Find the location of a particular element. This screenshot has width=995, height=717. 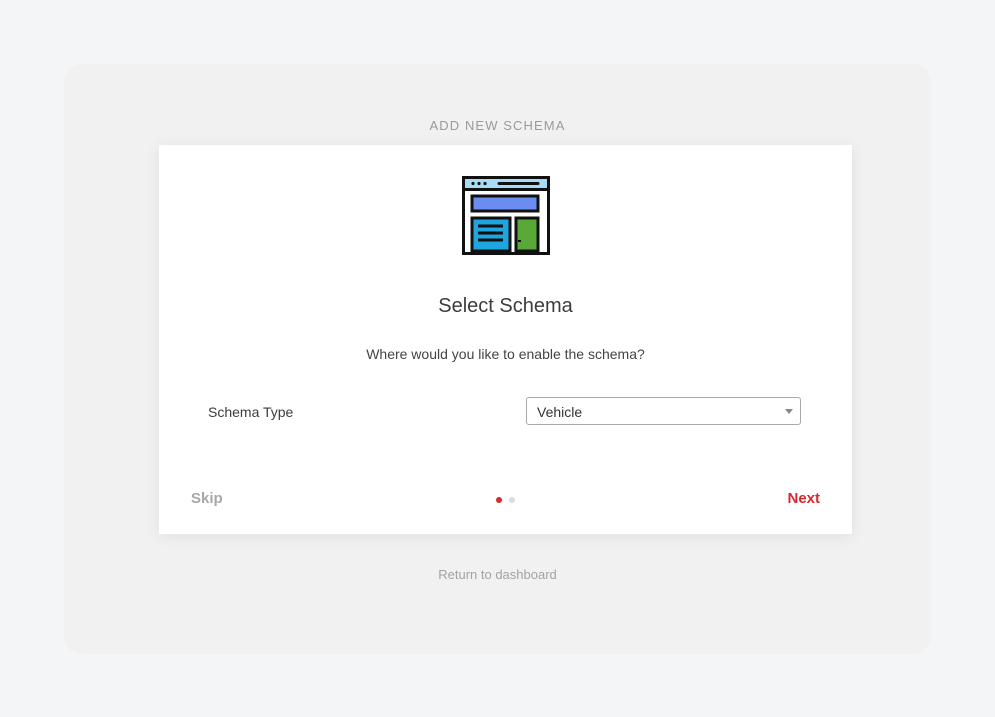

chevron-down-icon is located at coordinates (789, 411).